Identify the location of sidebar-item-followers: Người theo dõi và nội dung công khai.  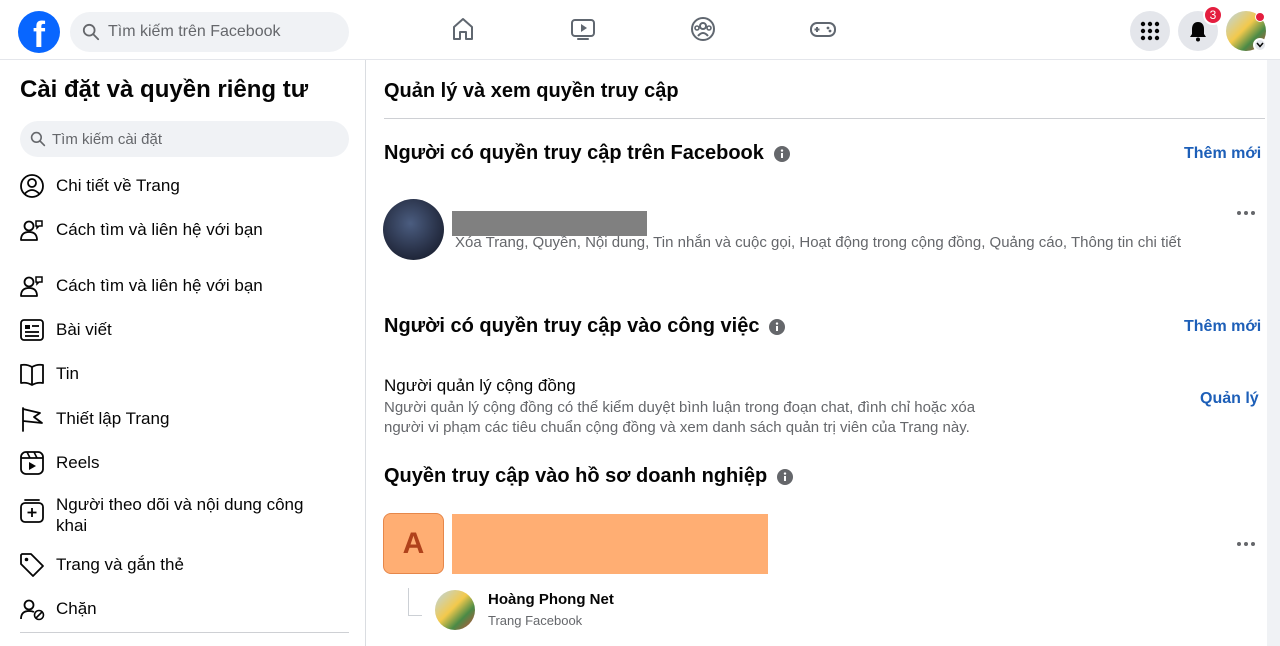
(183, 513).